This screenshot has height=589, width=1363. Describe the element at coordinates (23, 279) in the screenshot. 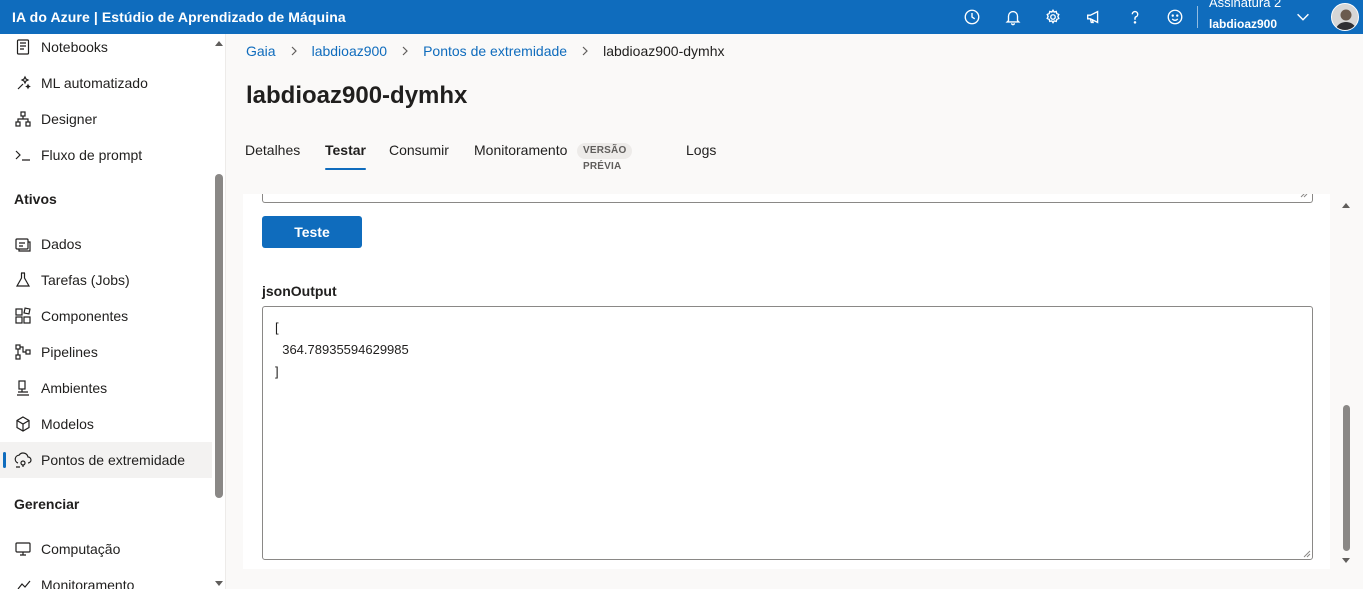

I see `flask-icon` at that location.